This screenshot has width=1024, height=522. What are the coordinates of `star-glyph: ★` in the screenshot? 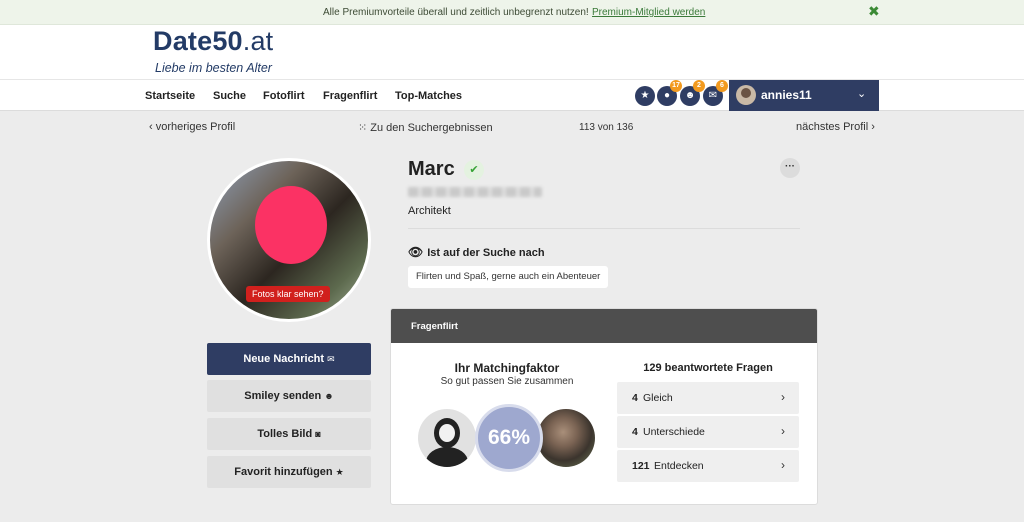 It's located at (645, 95).